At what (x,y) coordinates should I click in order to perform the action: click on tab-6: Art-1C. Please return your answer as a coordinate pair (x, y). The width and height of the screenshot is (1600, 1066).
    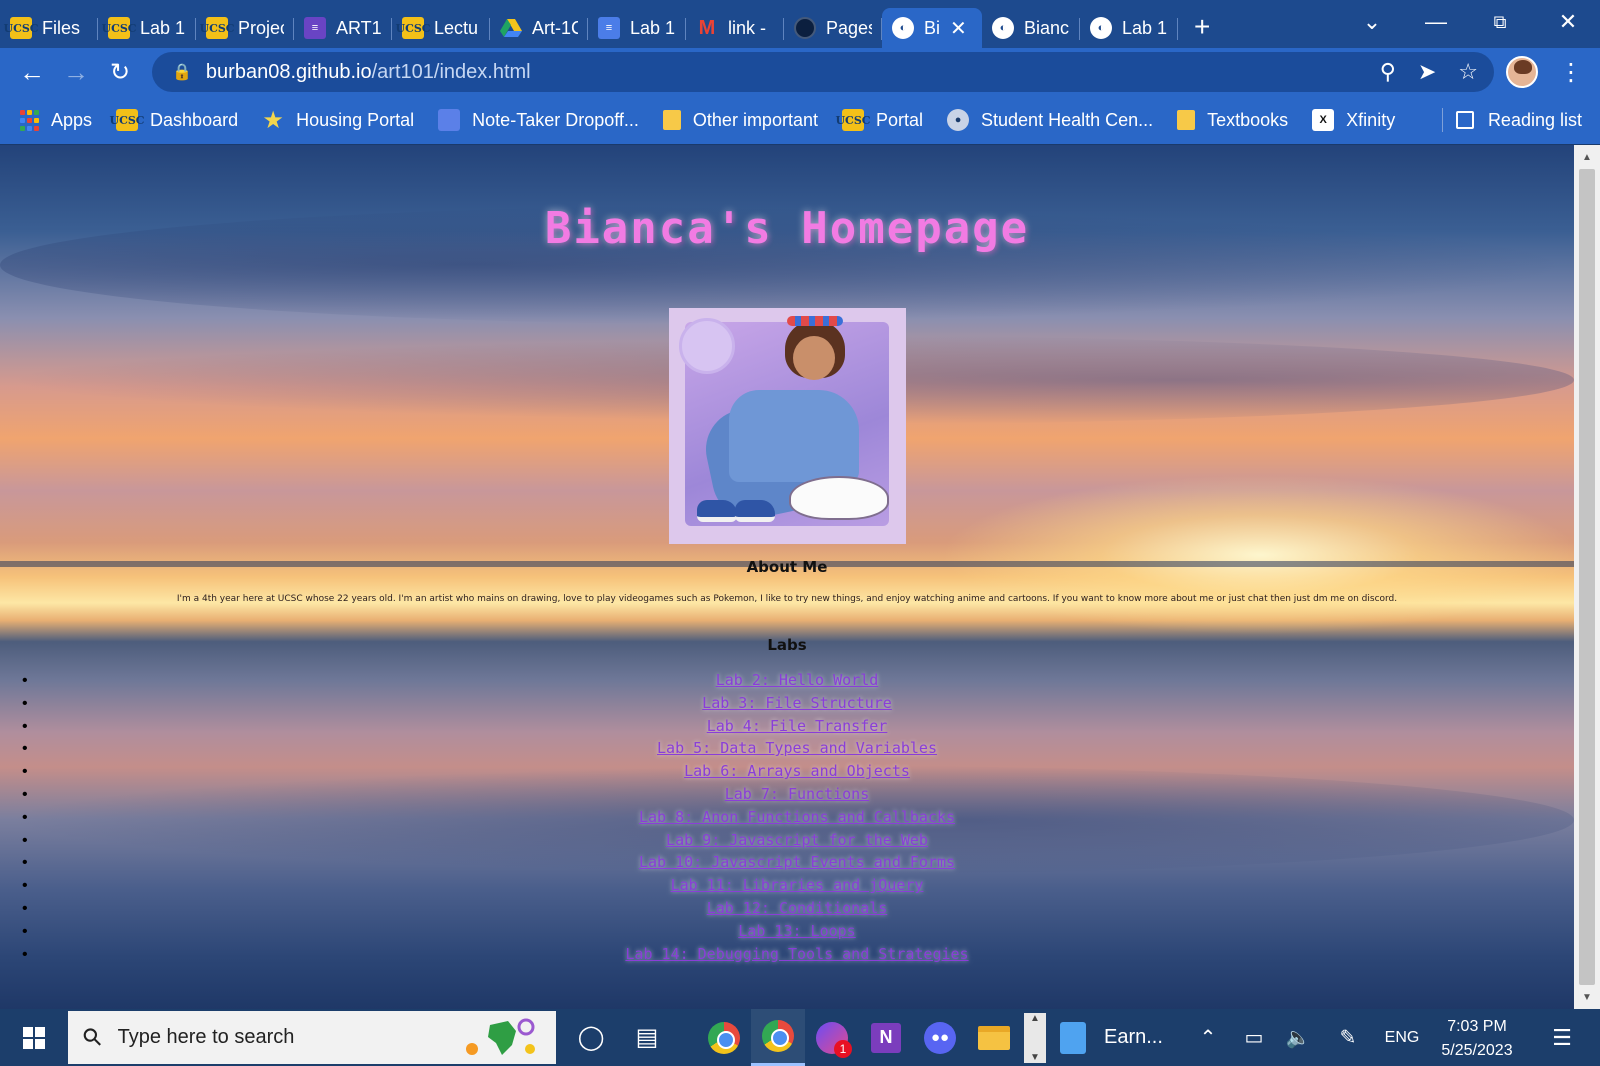
    Looking at the image, I should click on (539, 28).